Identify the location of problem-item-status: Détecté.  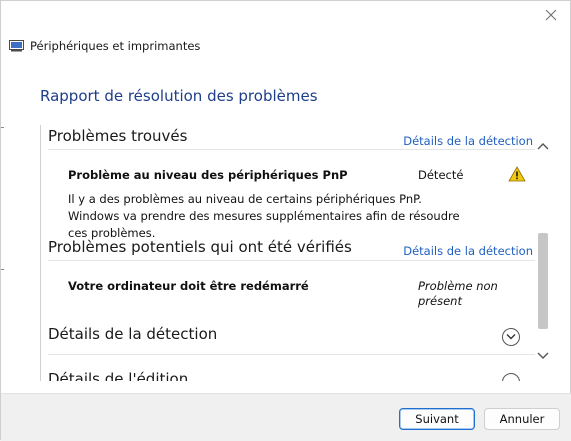
(441, 175).